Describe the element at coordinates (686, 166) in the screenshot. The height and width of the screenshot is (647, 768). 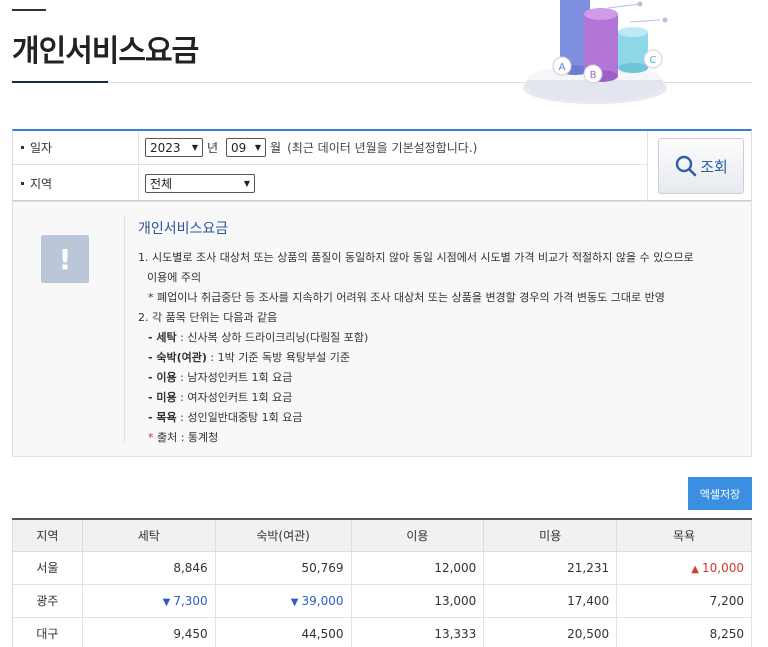
I see `search-icon` at that location.